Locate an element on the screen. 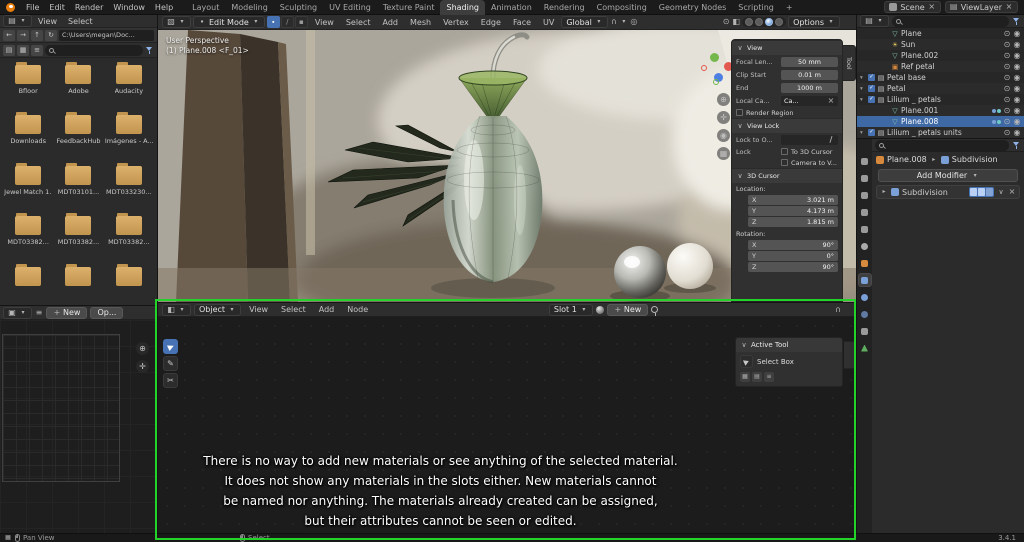 The image size is (1024, 542). cursor-location-y-field: Y 4.173 m is located at coordinates (793, 211).